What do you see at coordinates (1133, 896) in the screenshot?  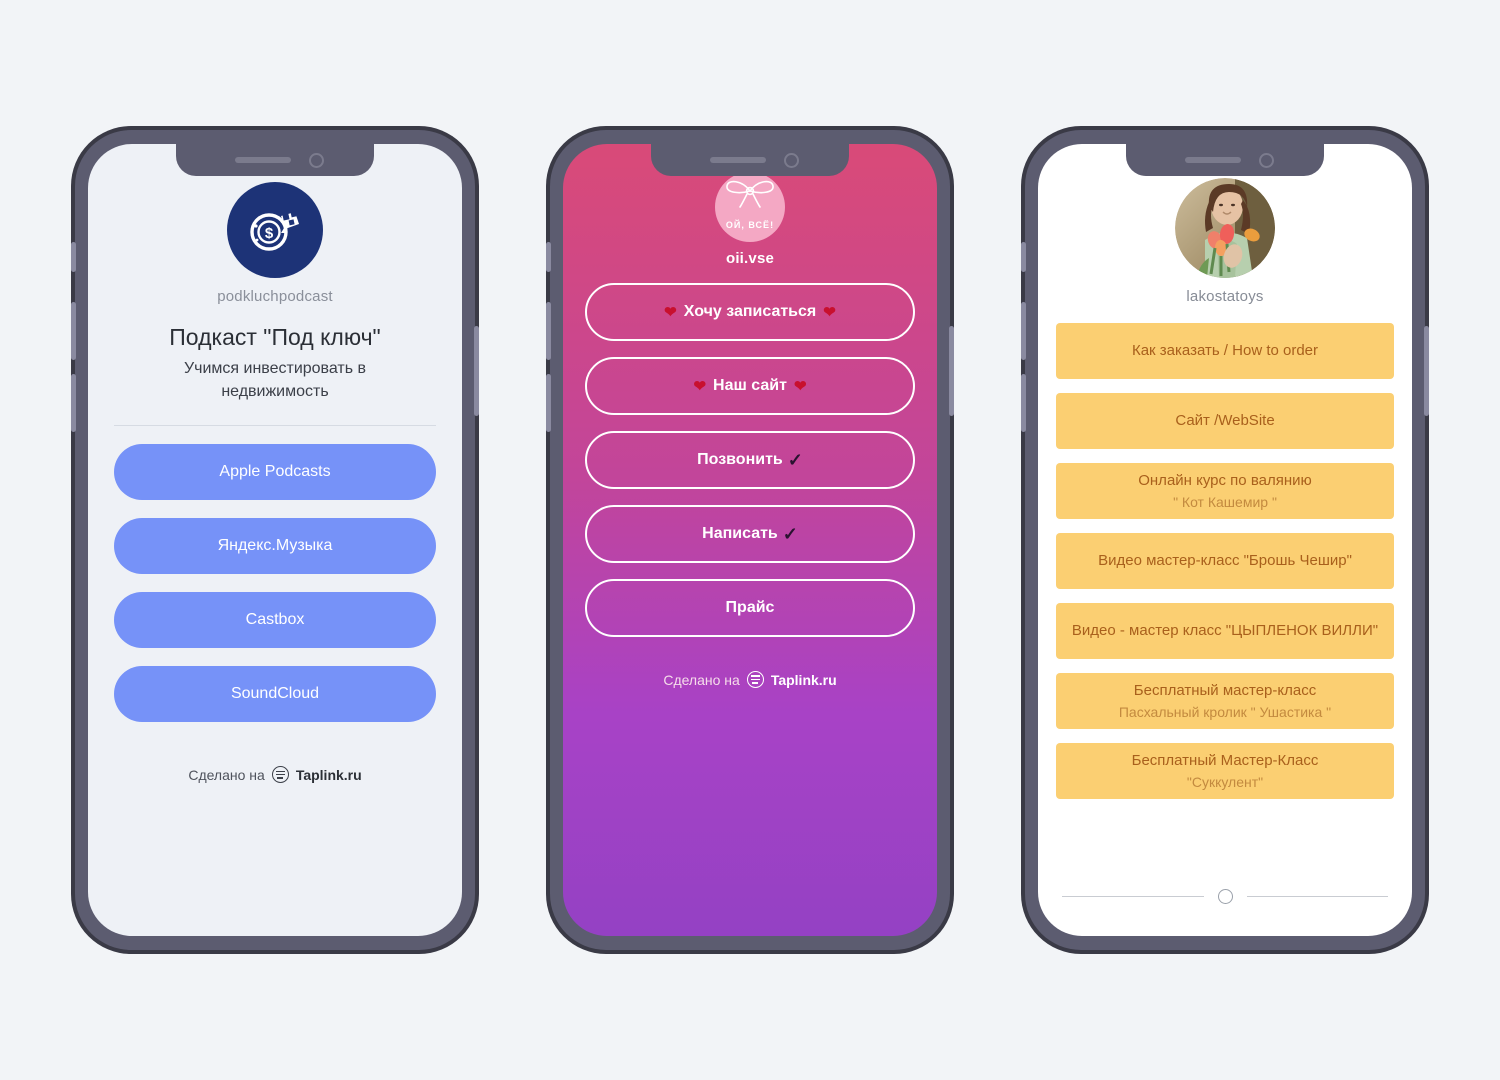 I see `separator-line-left` at bounding box center [1133, 896].